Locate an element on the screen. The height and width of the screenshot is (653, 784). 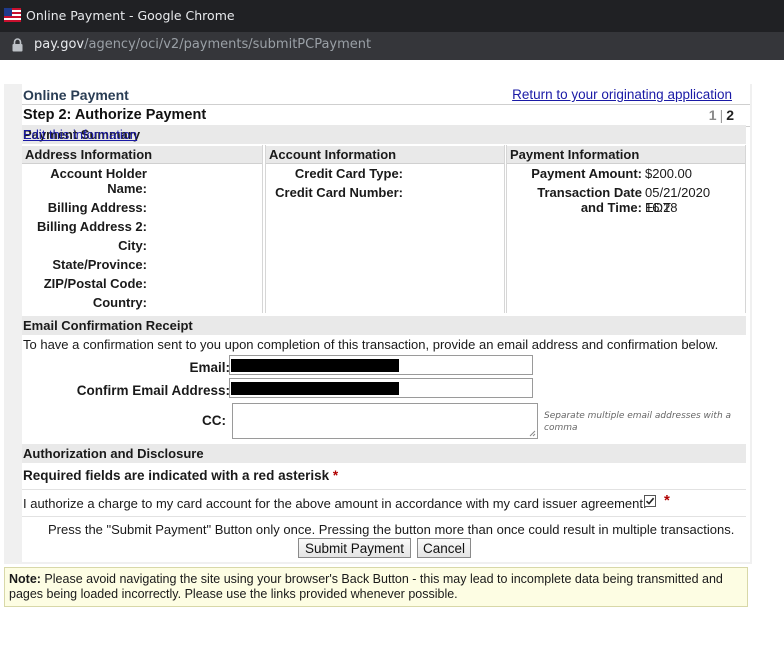
cc-textarea is located at coordinates (385, 421).